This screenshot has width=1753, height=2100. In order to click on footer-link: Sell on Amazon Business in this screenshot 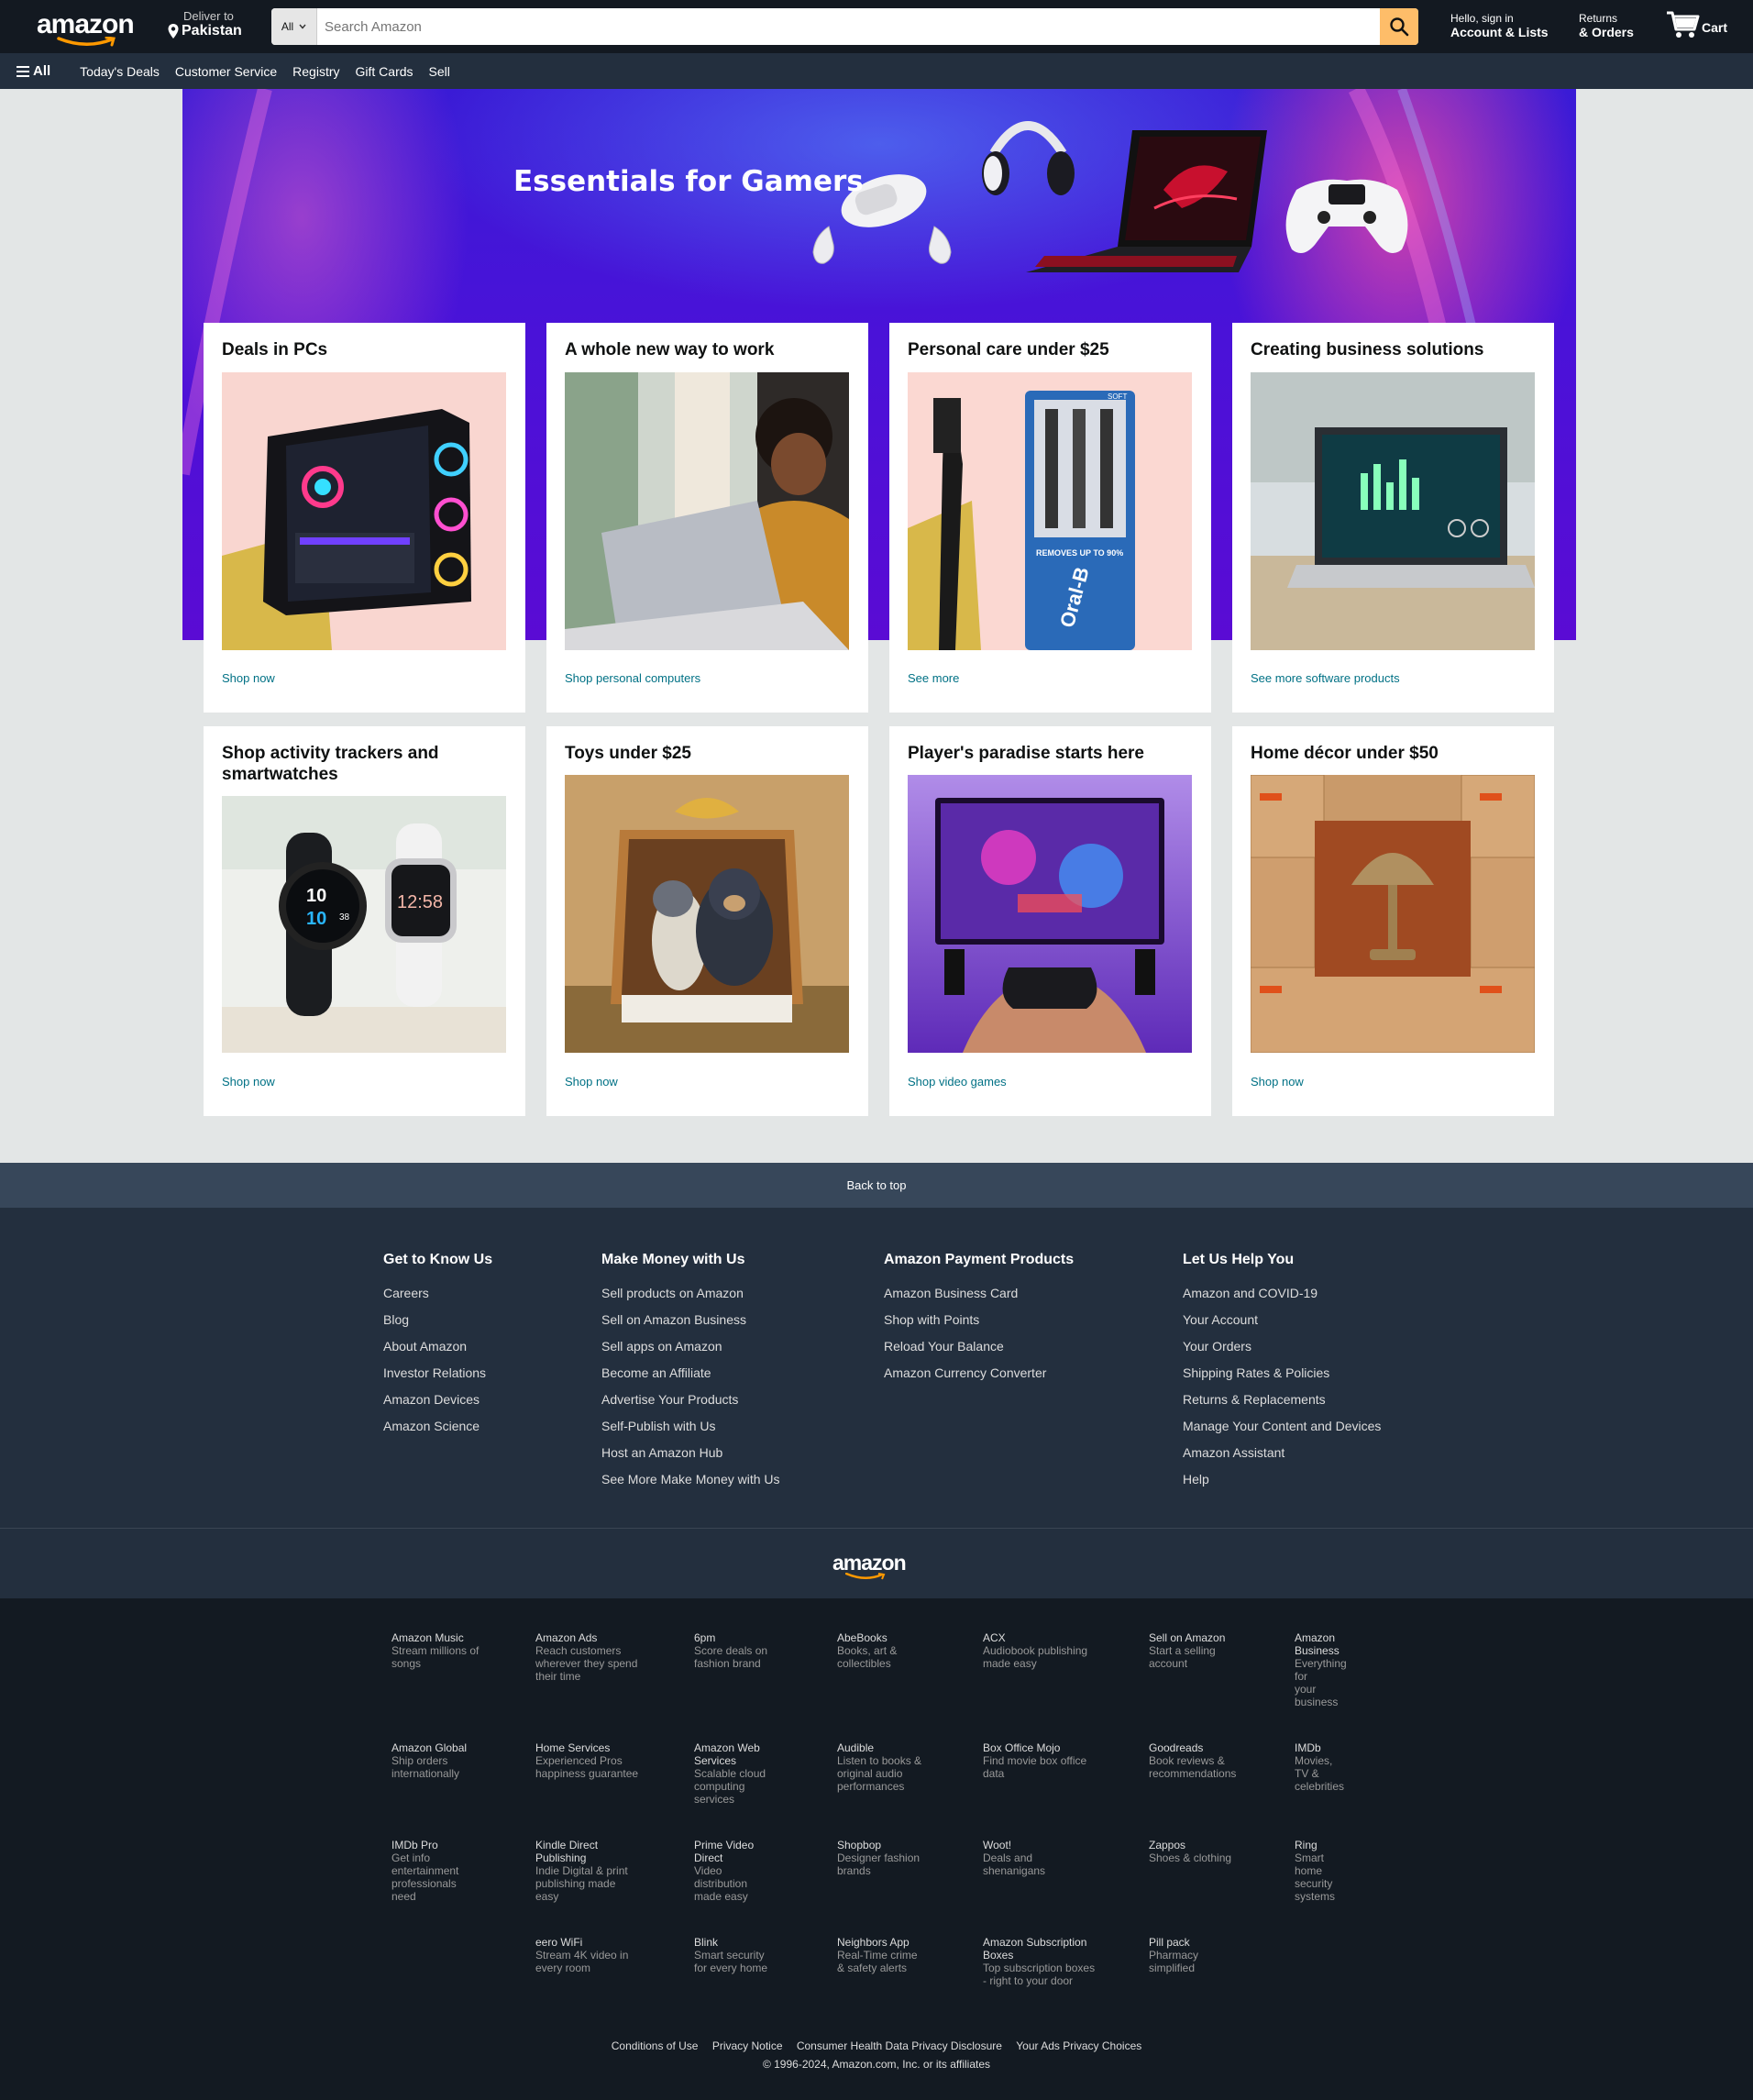, I will do `click(690, 1320)`.